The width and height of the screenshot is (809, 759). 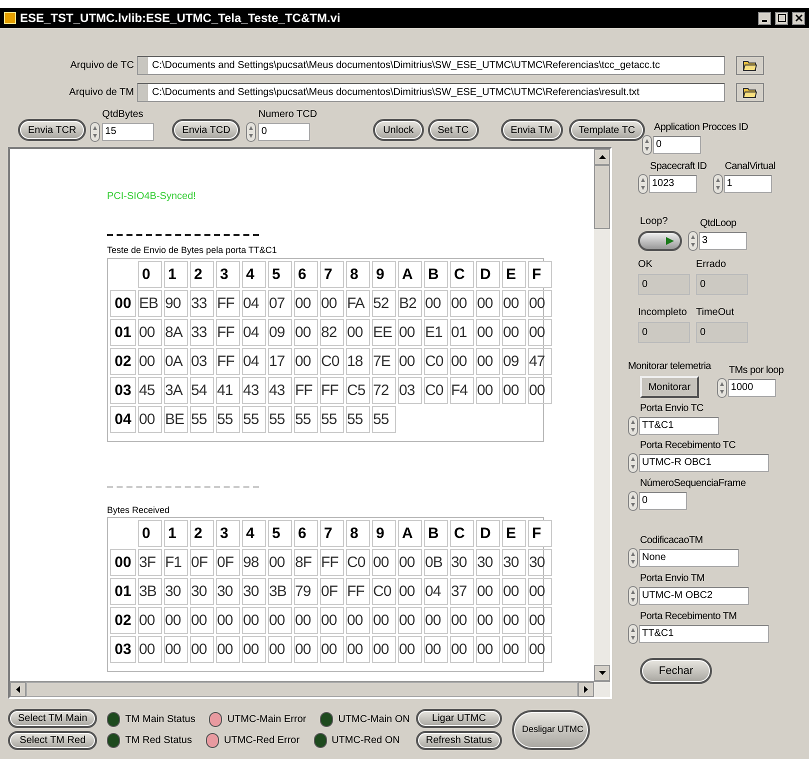 I want to click on button: Unlock, so click(x=398, y=130).